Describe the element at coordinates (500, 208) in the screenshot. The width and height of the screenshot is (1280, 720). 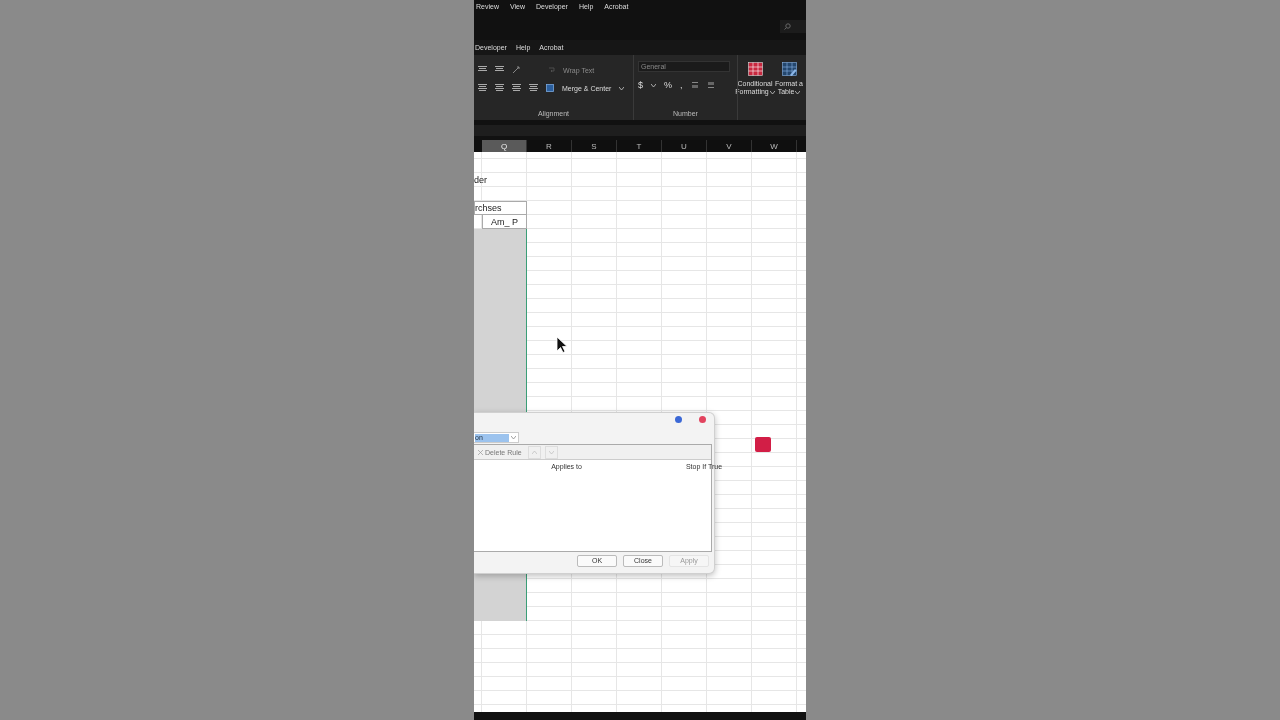
I see `table-cell: rchses` at that location.